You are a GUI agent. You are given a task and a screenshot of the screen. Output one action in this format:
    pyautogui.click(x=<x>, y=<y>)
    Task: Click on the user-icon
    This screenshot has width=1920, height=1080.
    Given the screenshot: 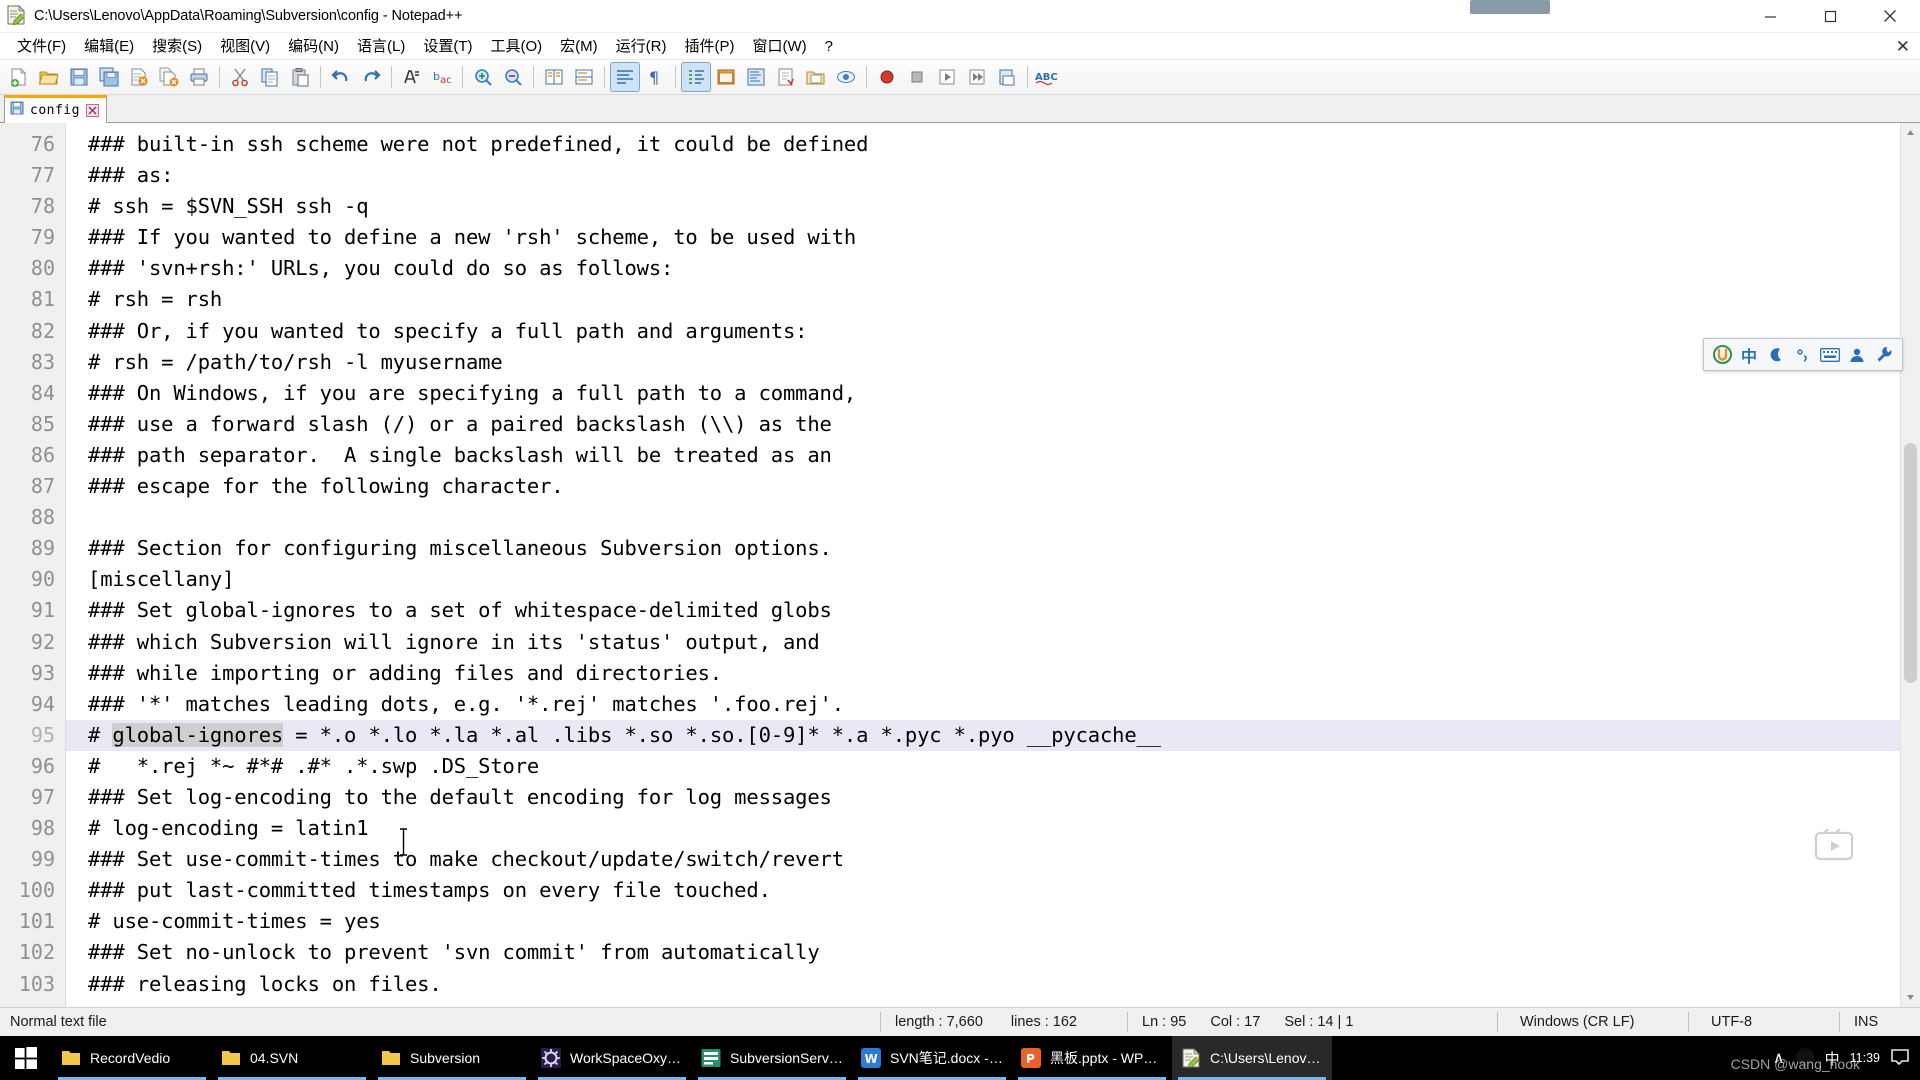 What is the action you would take?
    pyautogui.click(x=1857, y=355)
    